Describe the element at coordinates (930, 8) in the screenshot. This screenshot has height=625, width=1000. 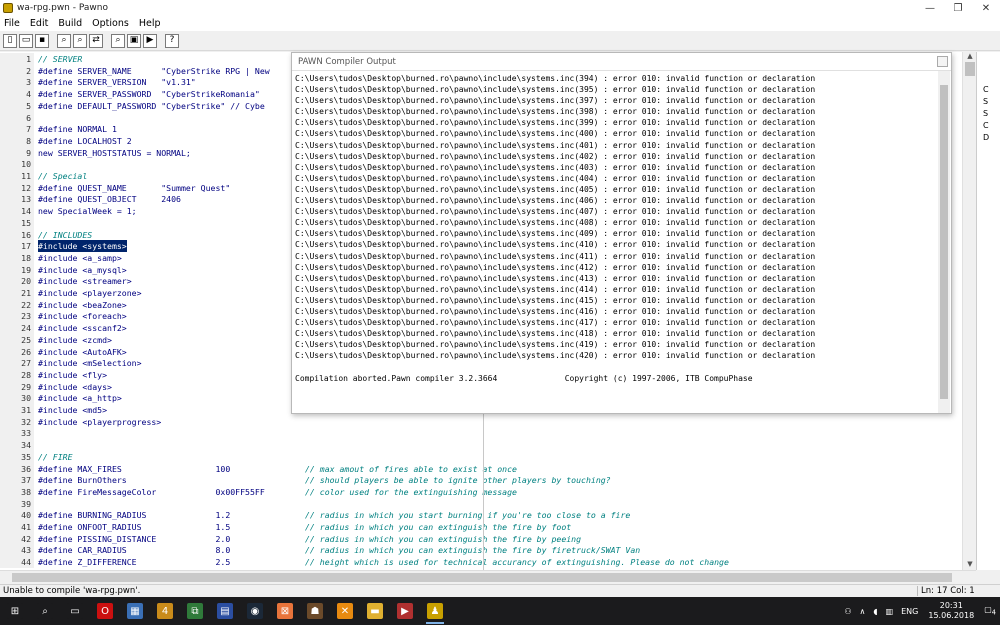
I see `minimize-button: —` at that location.